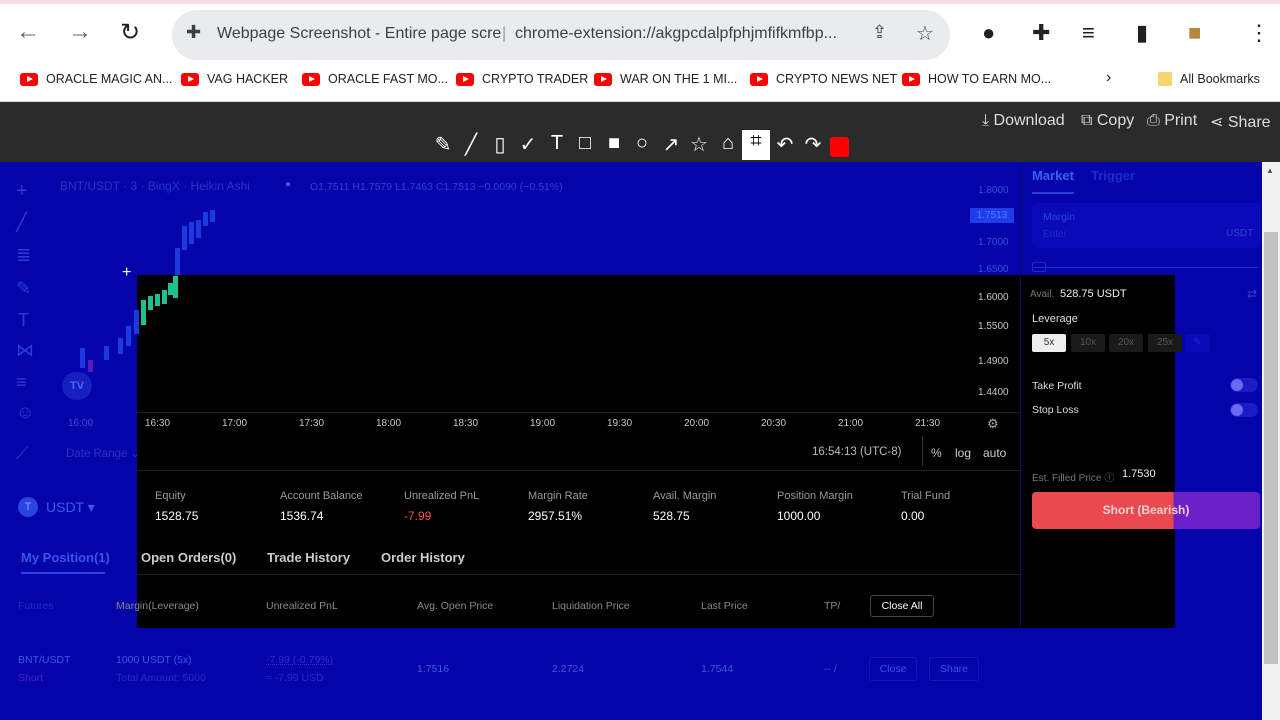  I want to click on currency-selector: USDT ▾, so click(70, 507).